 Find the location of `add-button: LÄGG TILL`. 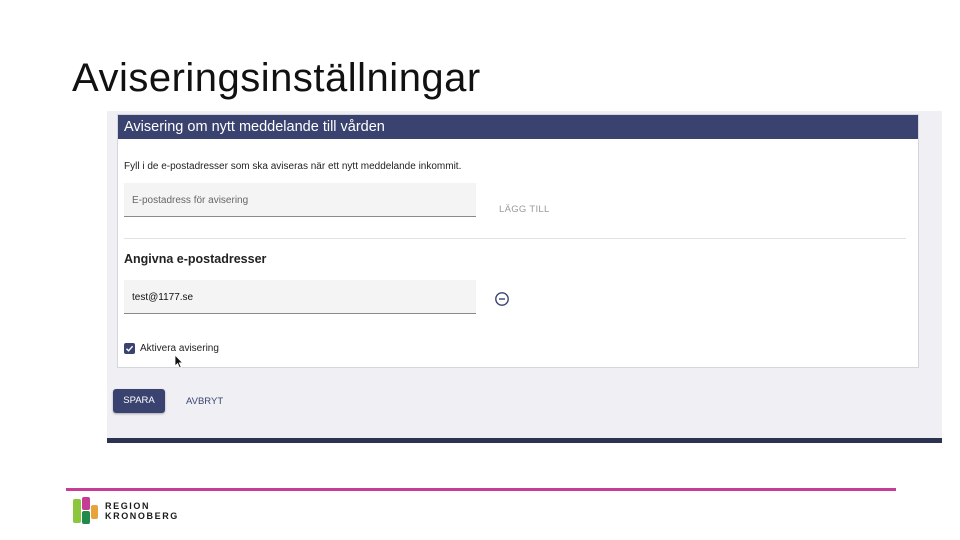

add-button: LÄGG TILL is located at coordinates (524, 209).